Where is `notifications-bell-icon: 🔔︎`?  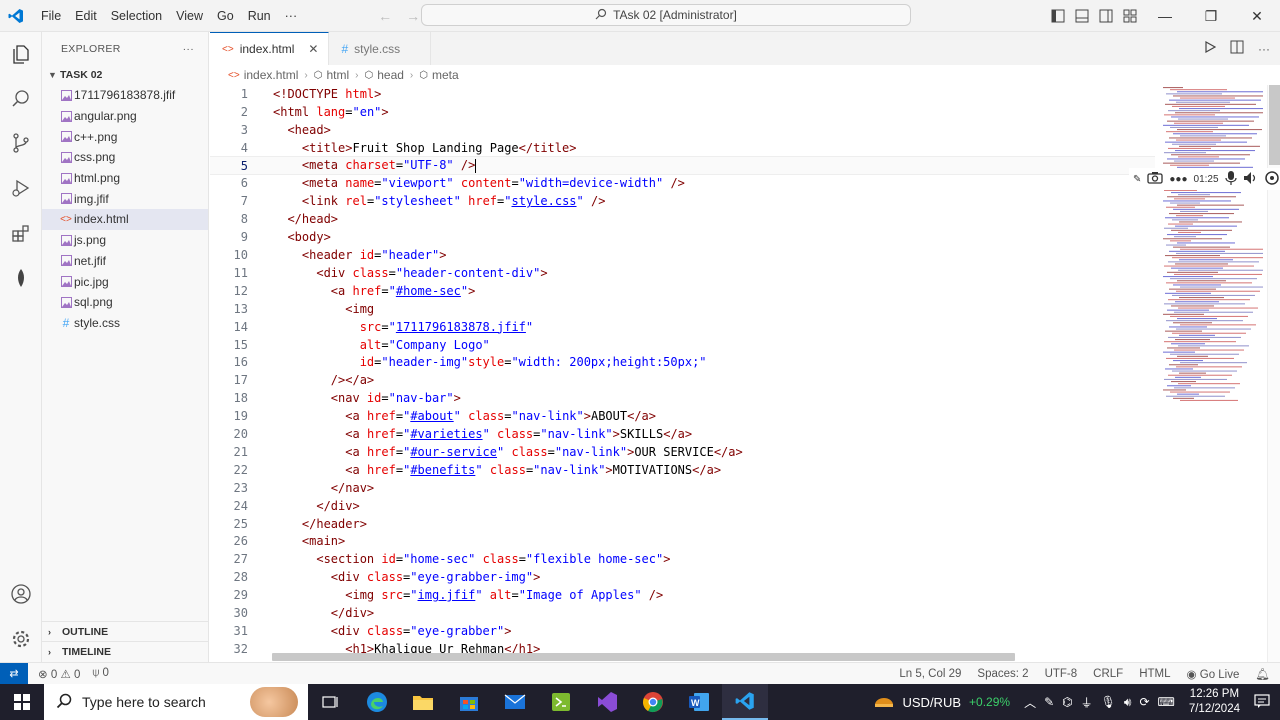 notifications-bell-icon: 🔔︎ is located at coordinates (1262, 674).